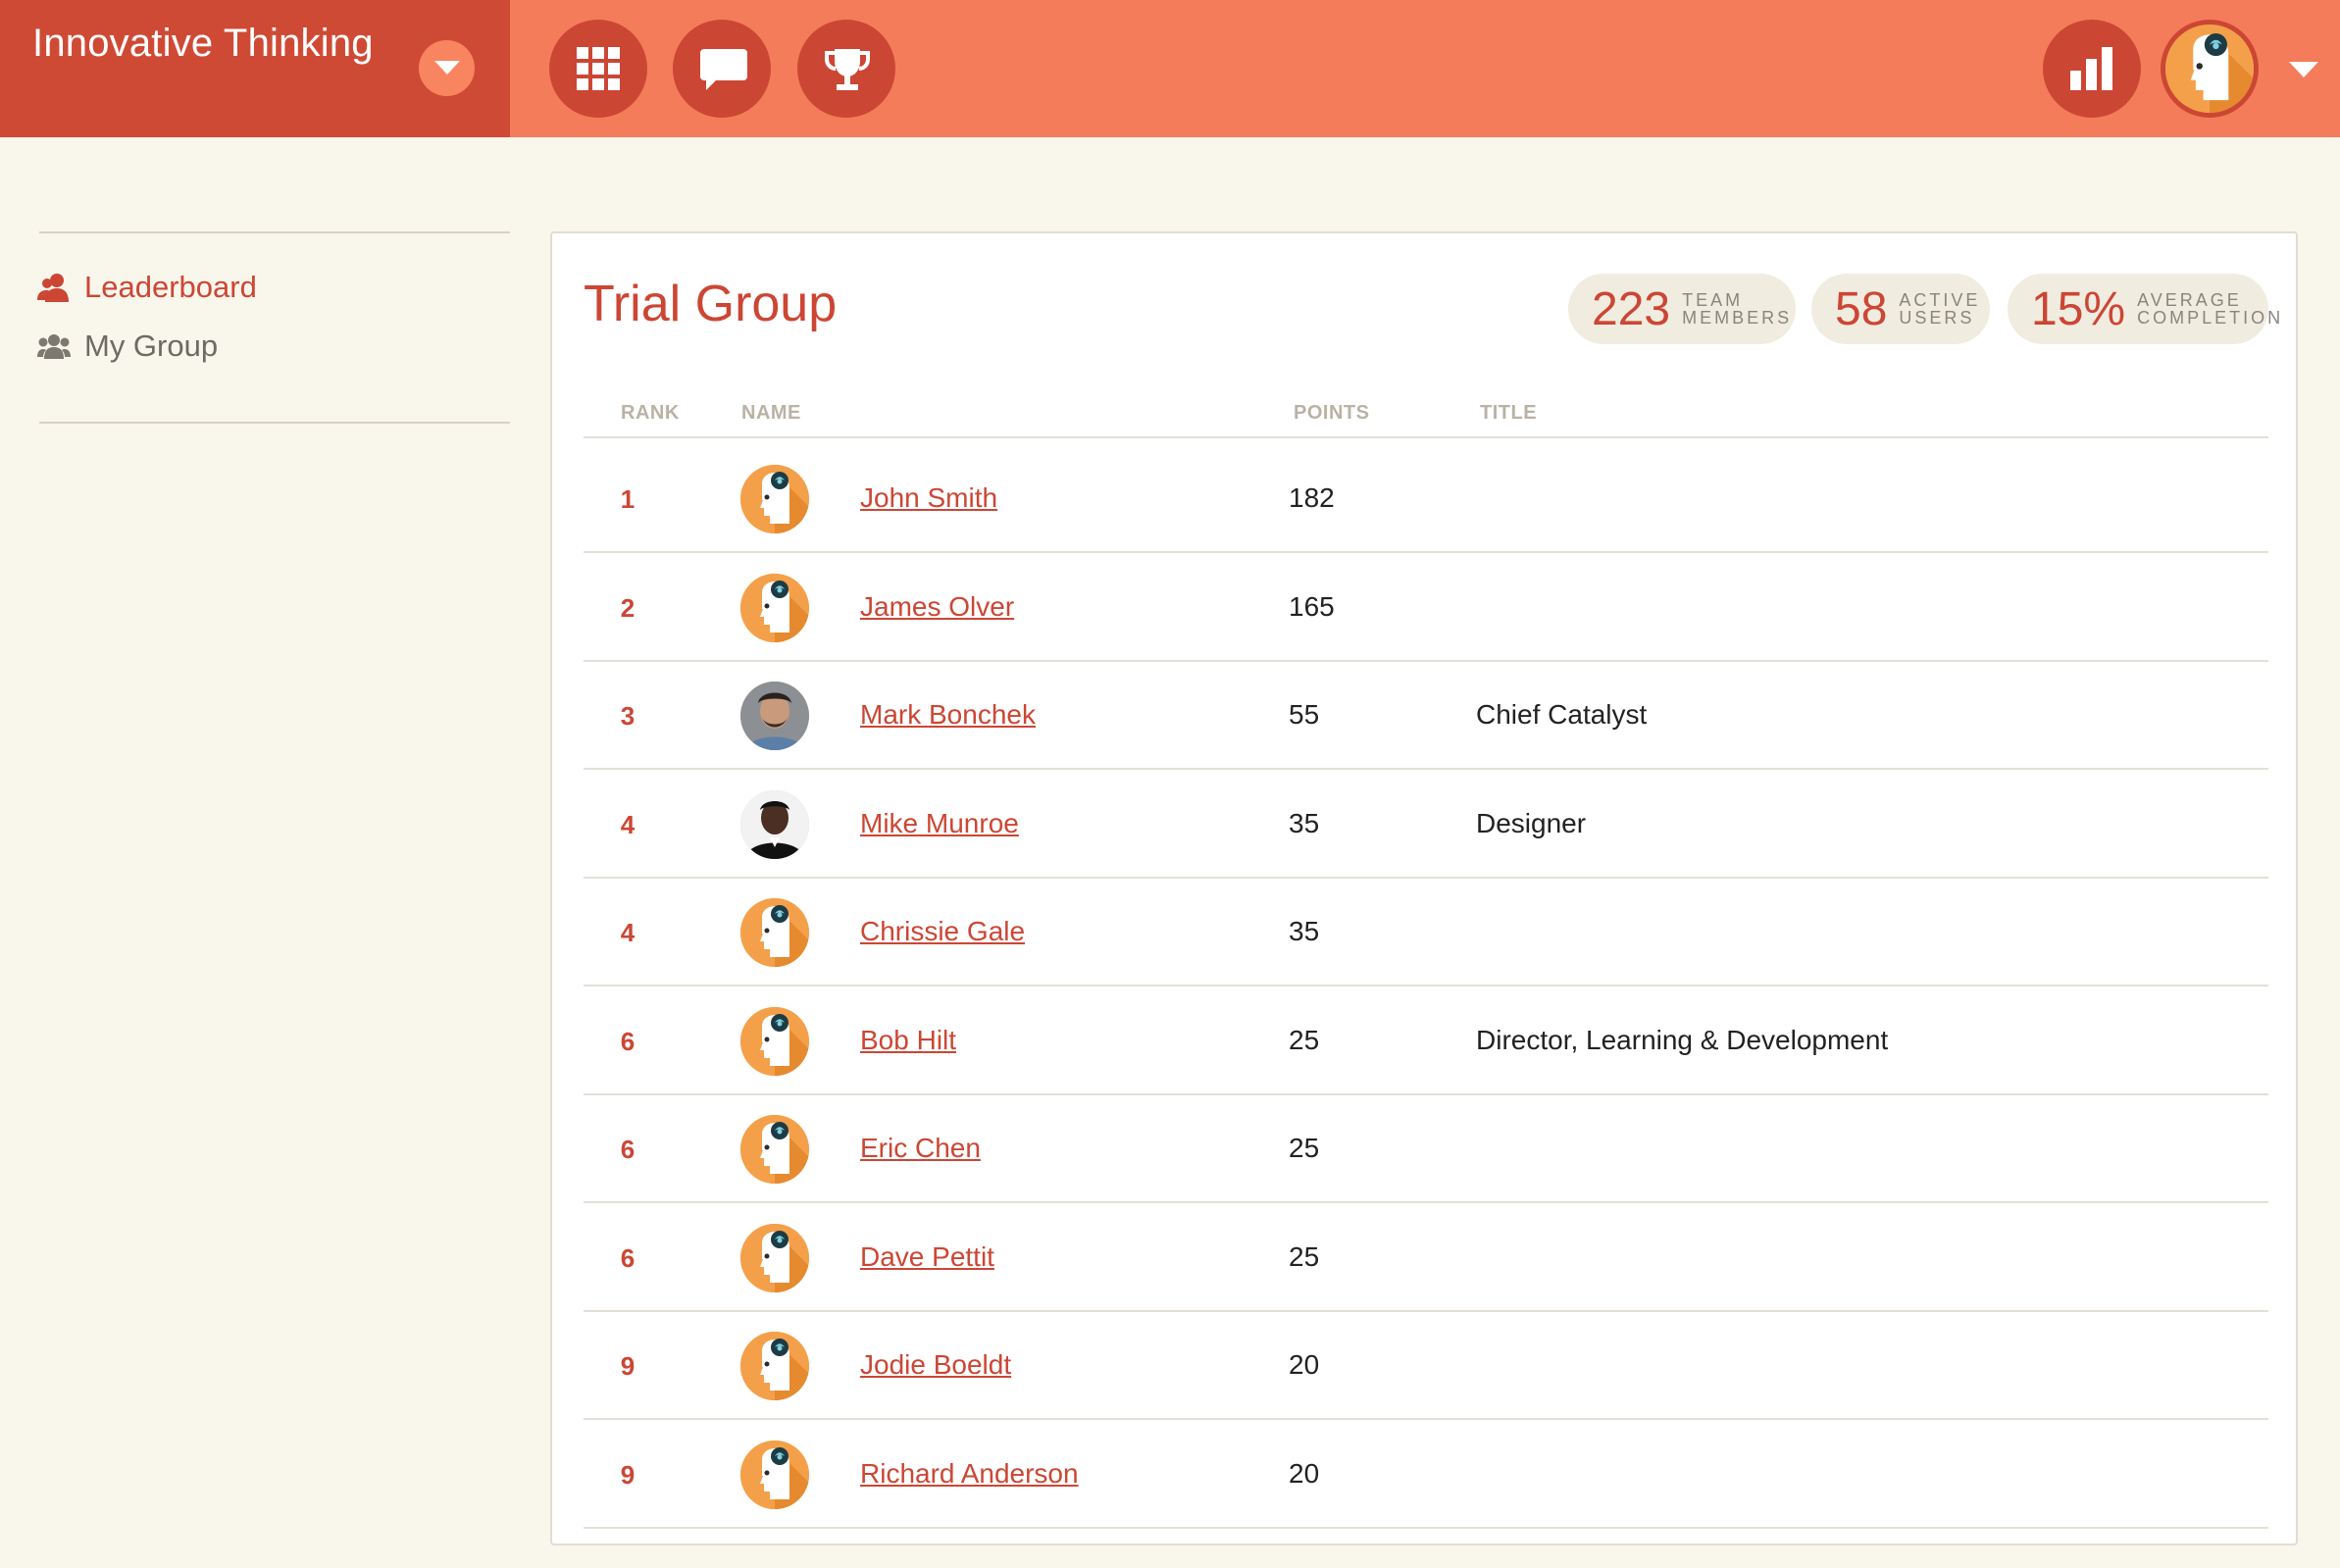 This screenshot has height=1568, width=2340. Describe the element at coordinates (928, 498) in the screenshot. I see `member-name-link: John Smith` at that location.